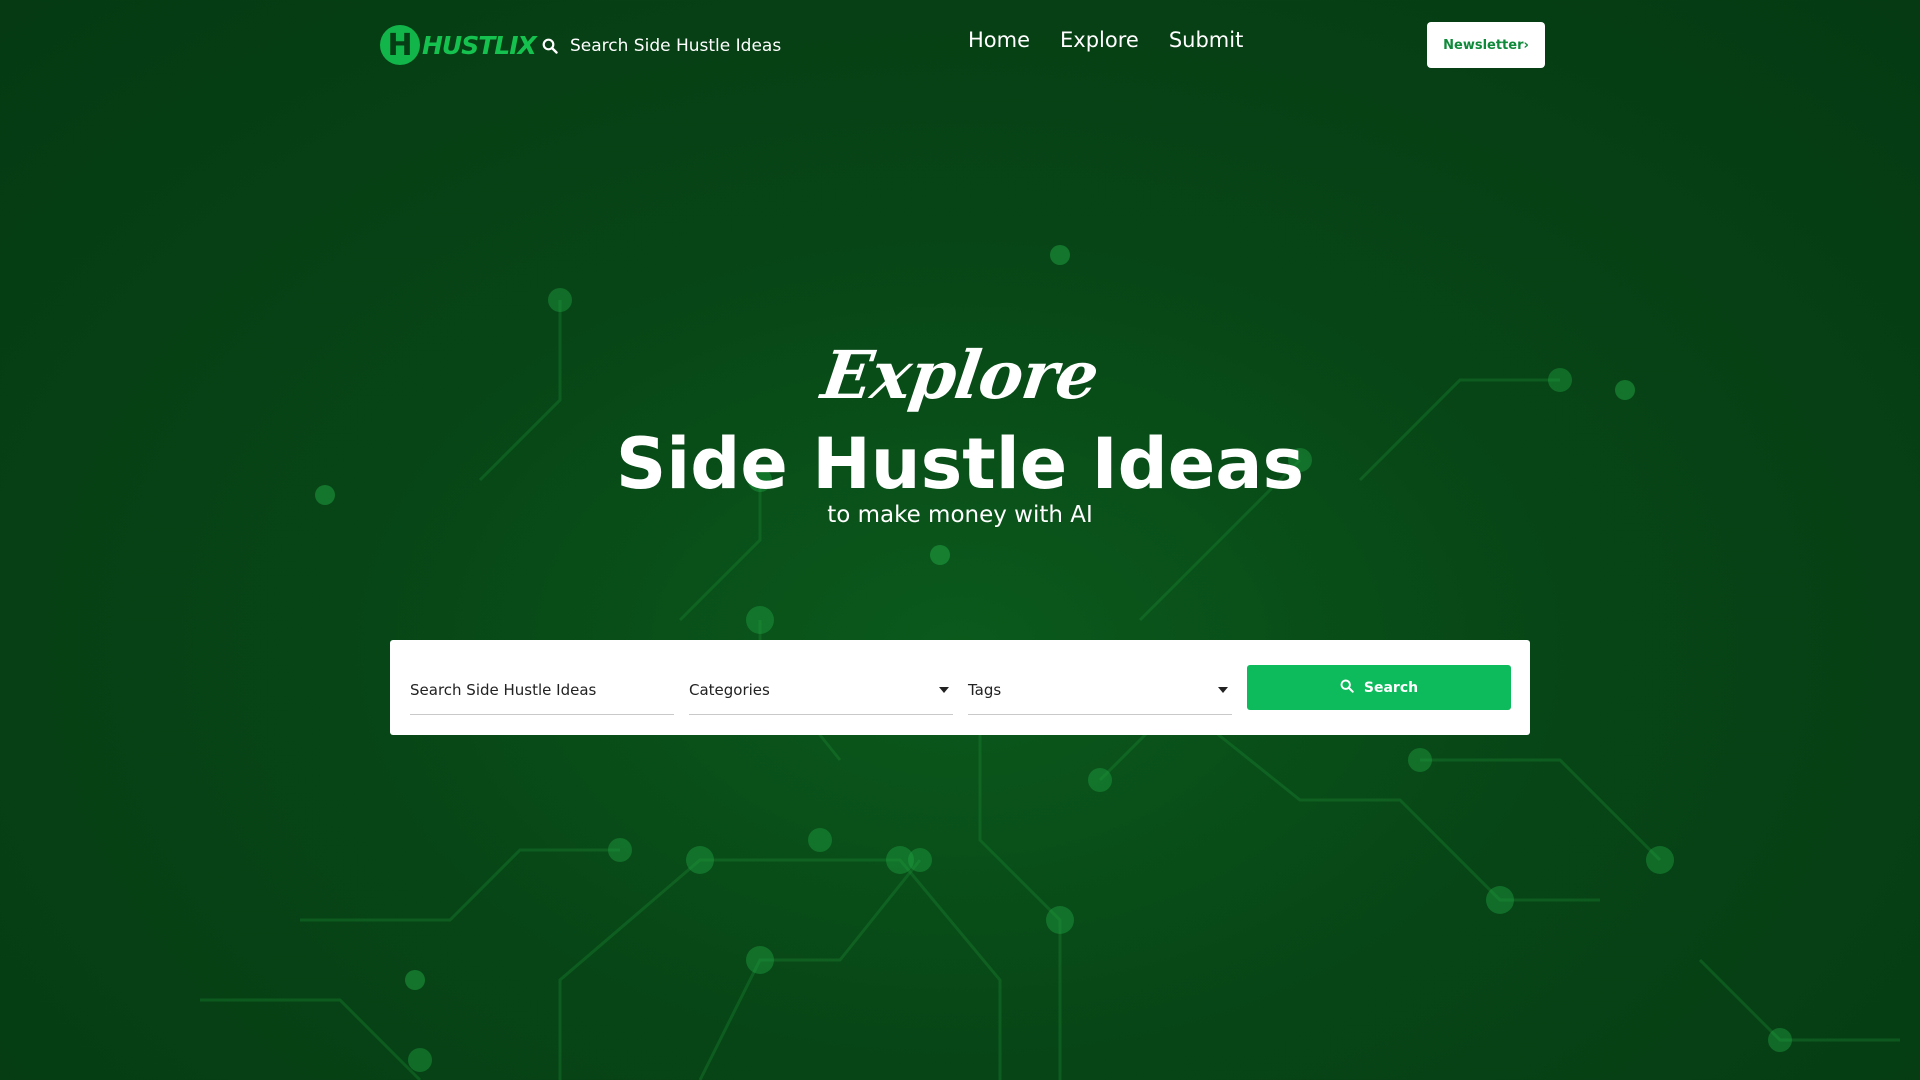 This screenshot has height=1080, width=1920. What do you see at coordinates (729, 689) in the screenshot?
I see `categories-label: Categories` at bounding box center [729, 689].